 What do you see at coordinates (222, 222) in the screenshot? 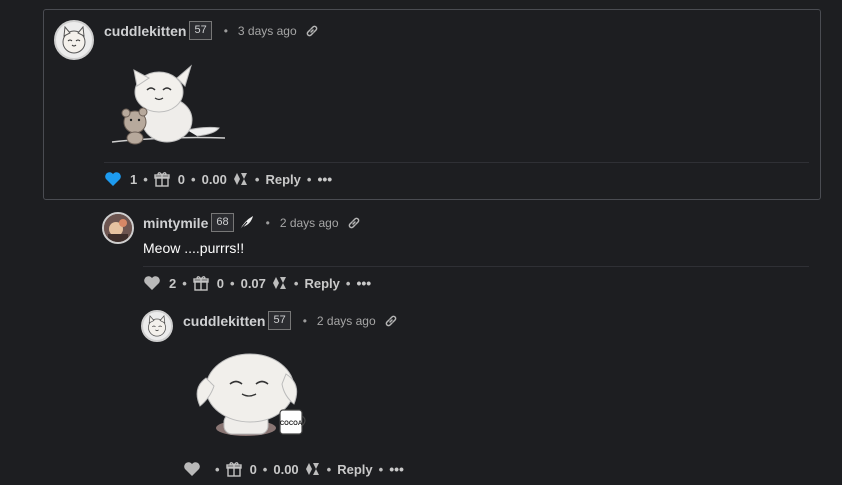
I see `reputation-badge: 68` at bounding box center [222, 222].